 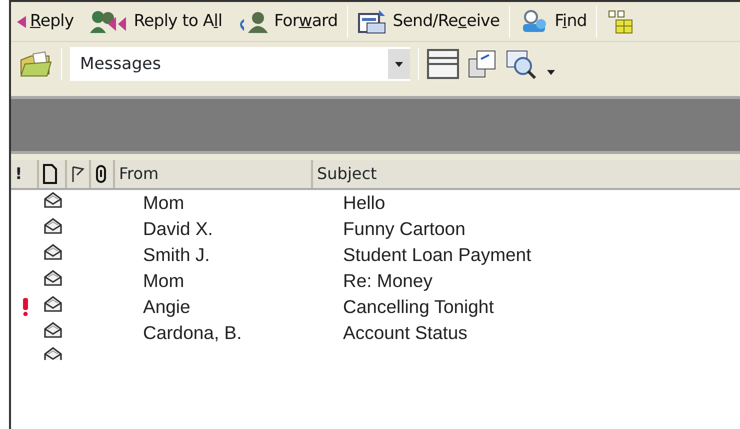 What do you see at coordinates (176, 255) in the screenshot?
I see `sender-cell-text: Smith J.` at bounding box center [176, 255].